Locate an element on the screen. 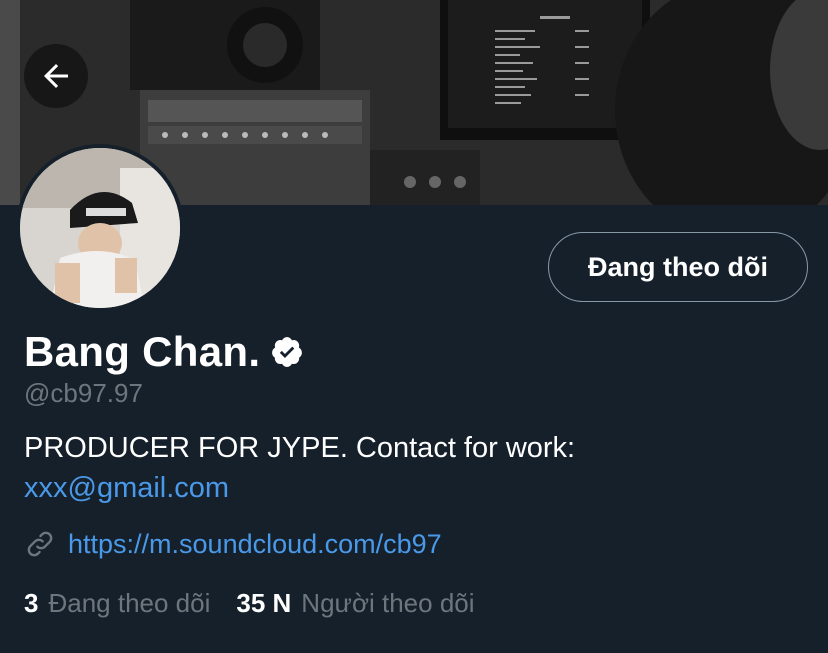 Image resolution: width=828 pixels, height=653 pixels. profile-name-row: Bang Chan. is located at coordinates (164, 352).